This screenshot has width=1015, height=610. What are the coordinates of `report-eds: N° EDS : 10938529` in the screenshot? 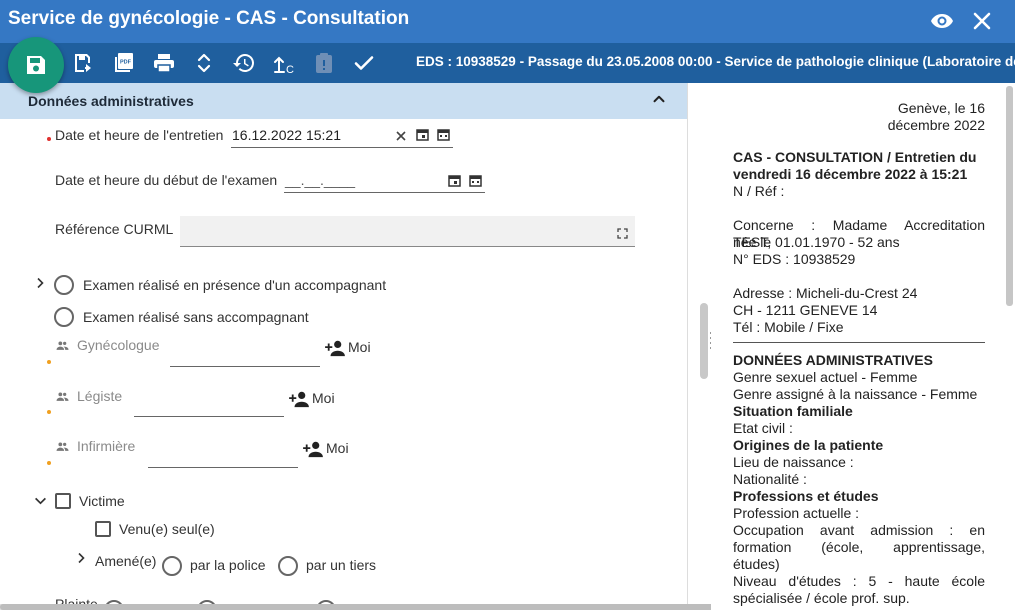 It's located at (794, 259).